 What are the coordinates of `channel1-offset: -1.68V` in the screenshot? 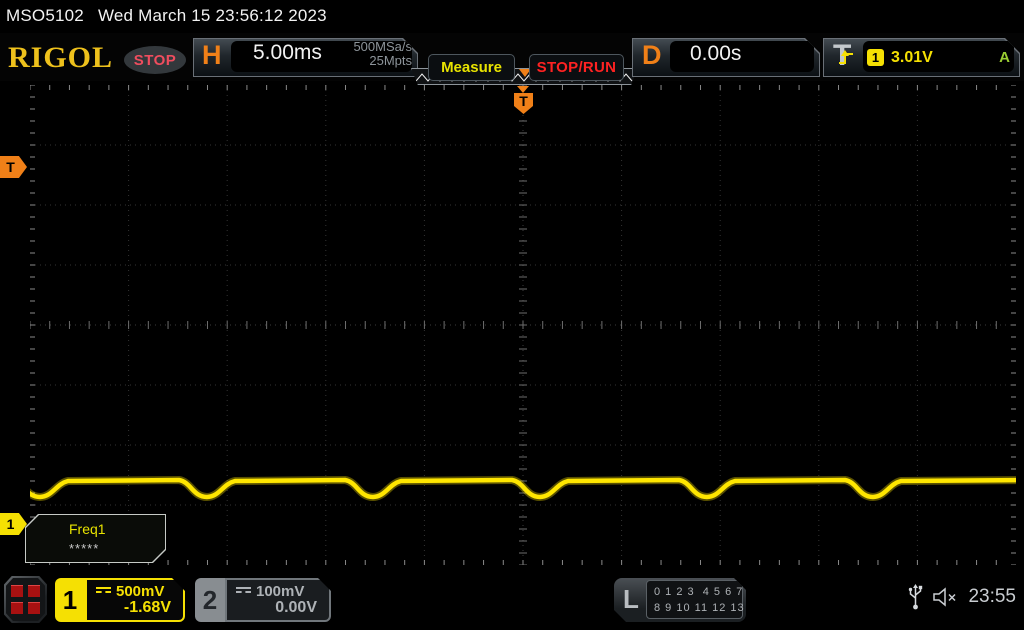 It's located at (147, 607).